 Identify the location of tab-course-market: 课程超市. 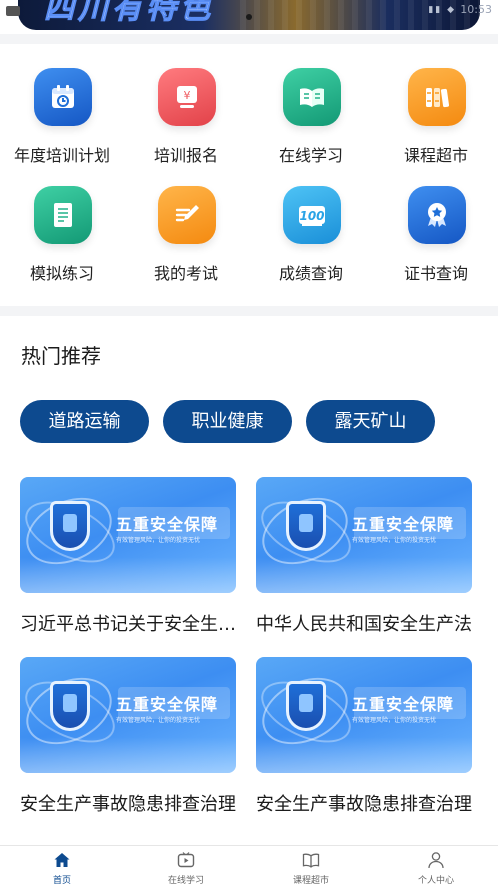
(311, 866).